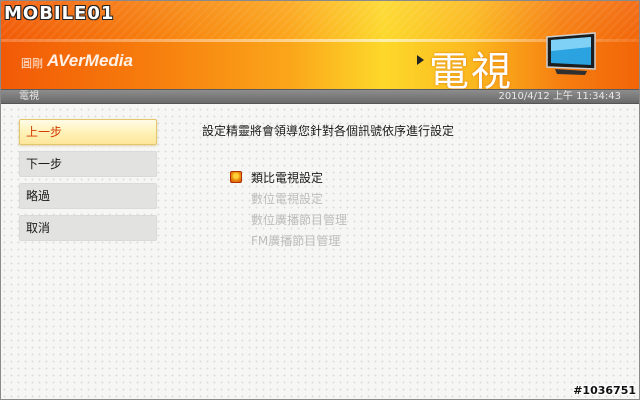 The width and height of the screenshot is (640, 400). What do you see at coordinates (420, 60) in the screenshot?
I see `title-arrow-icon` at bounding box center [420, 60].